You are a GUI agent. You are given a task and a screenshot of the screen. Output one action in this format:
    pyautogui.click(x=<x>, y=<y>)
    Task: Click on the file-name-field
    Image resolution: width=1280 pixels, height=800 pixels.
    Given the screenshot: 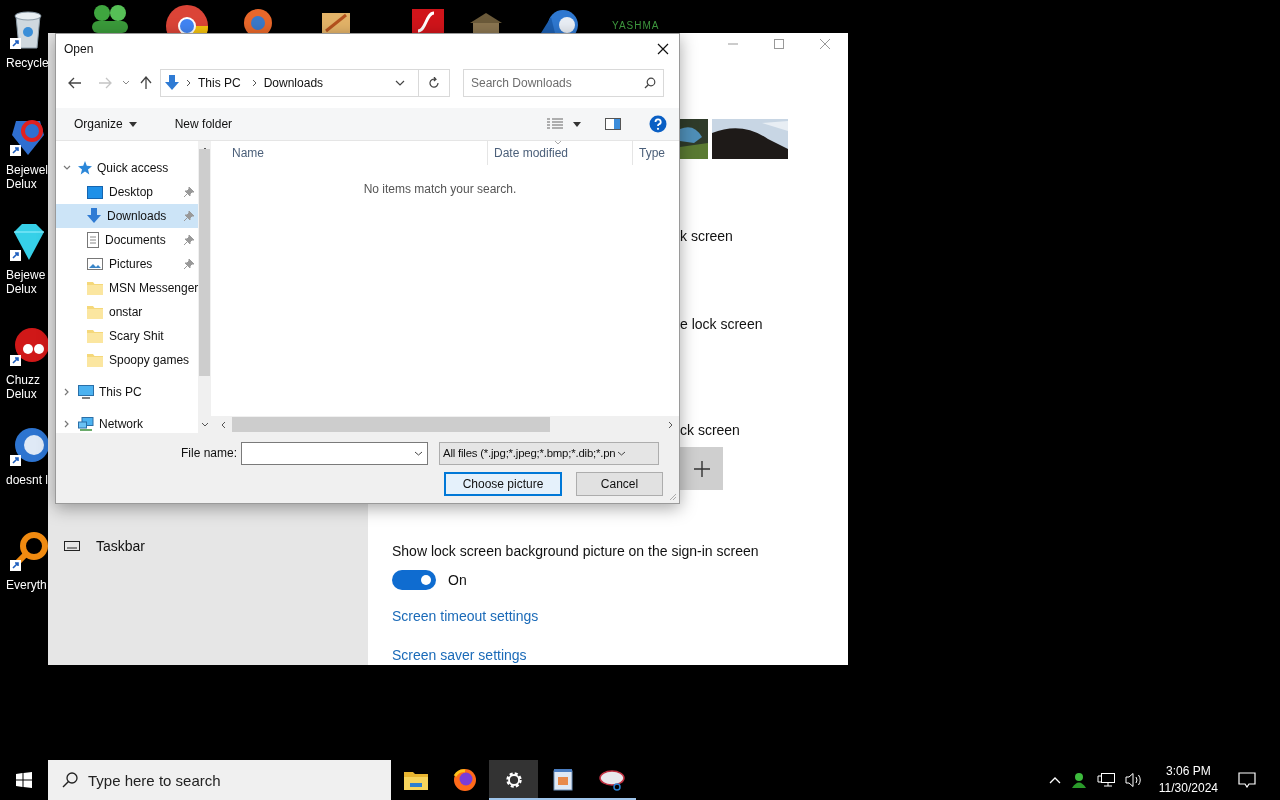 What is the action you would take?
    pyautogui.click(x=334, y=453)
    